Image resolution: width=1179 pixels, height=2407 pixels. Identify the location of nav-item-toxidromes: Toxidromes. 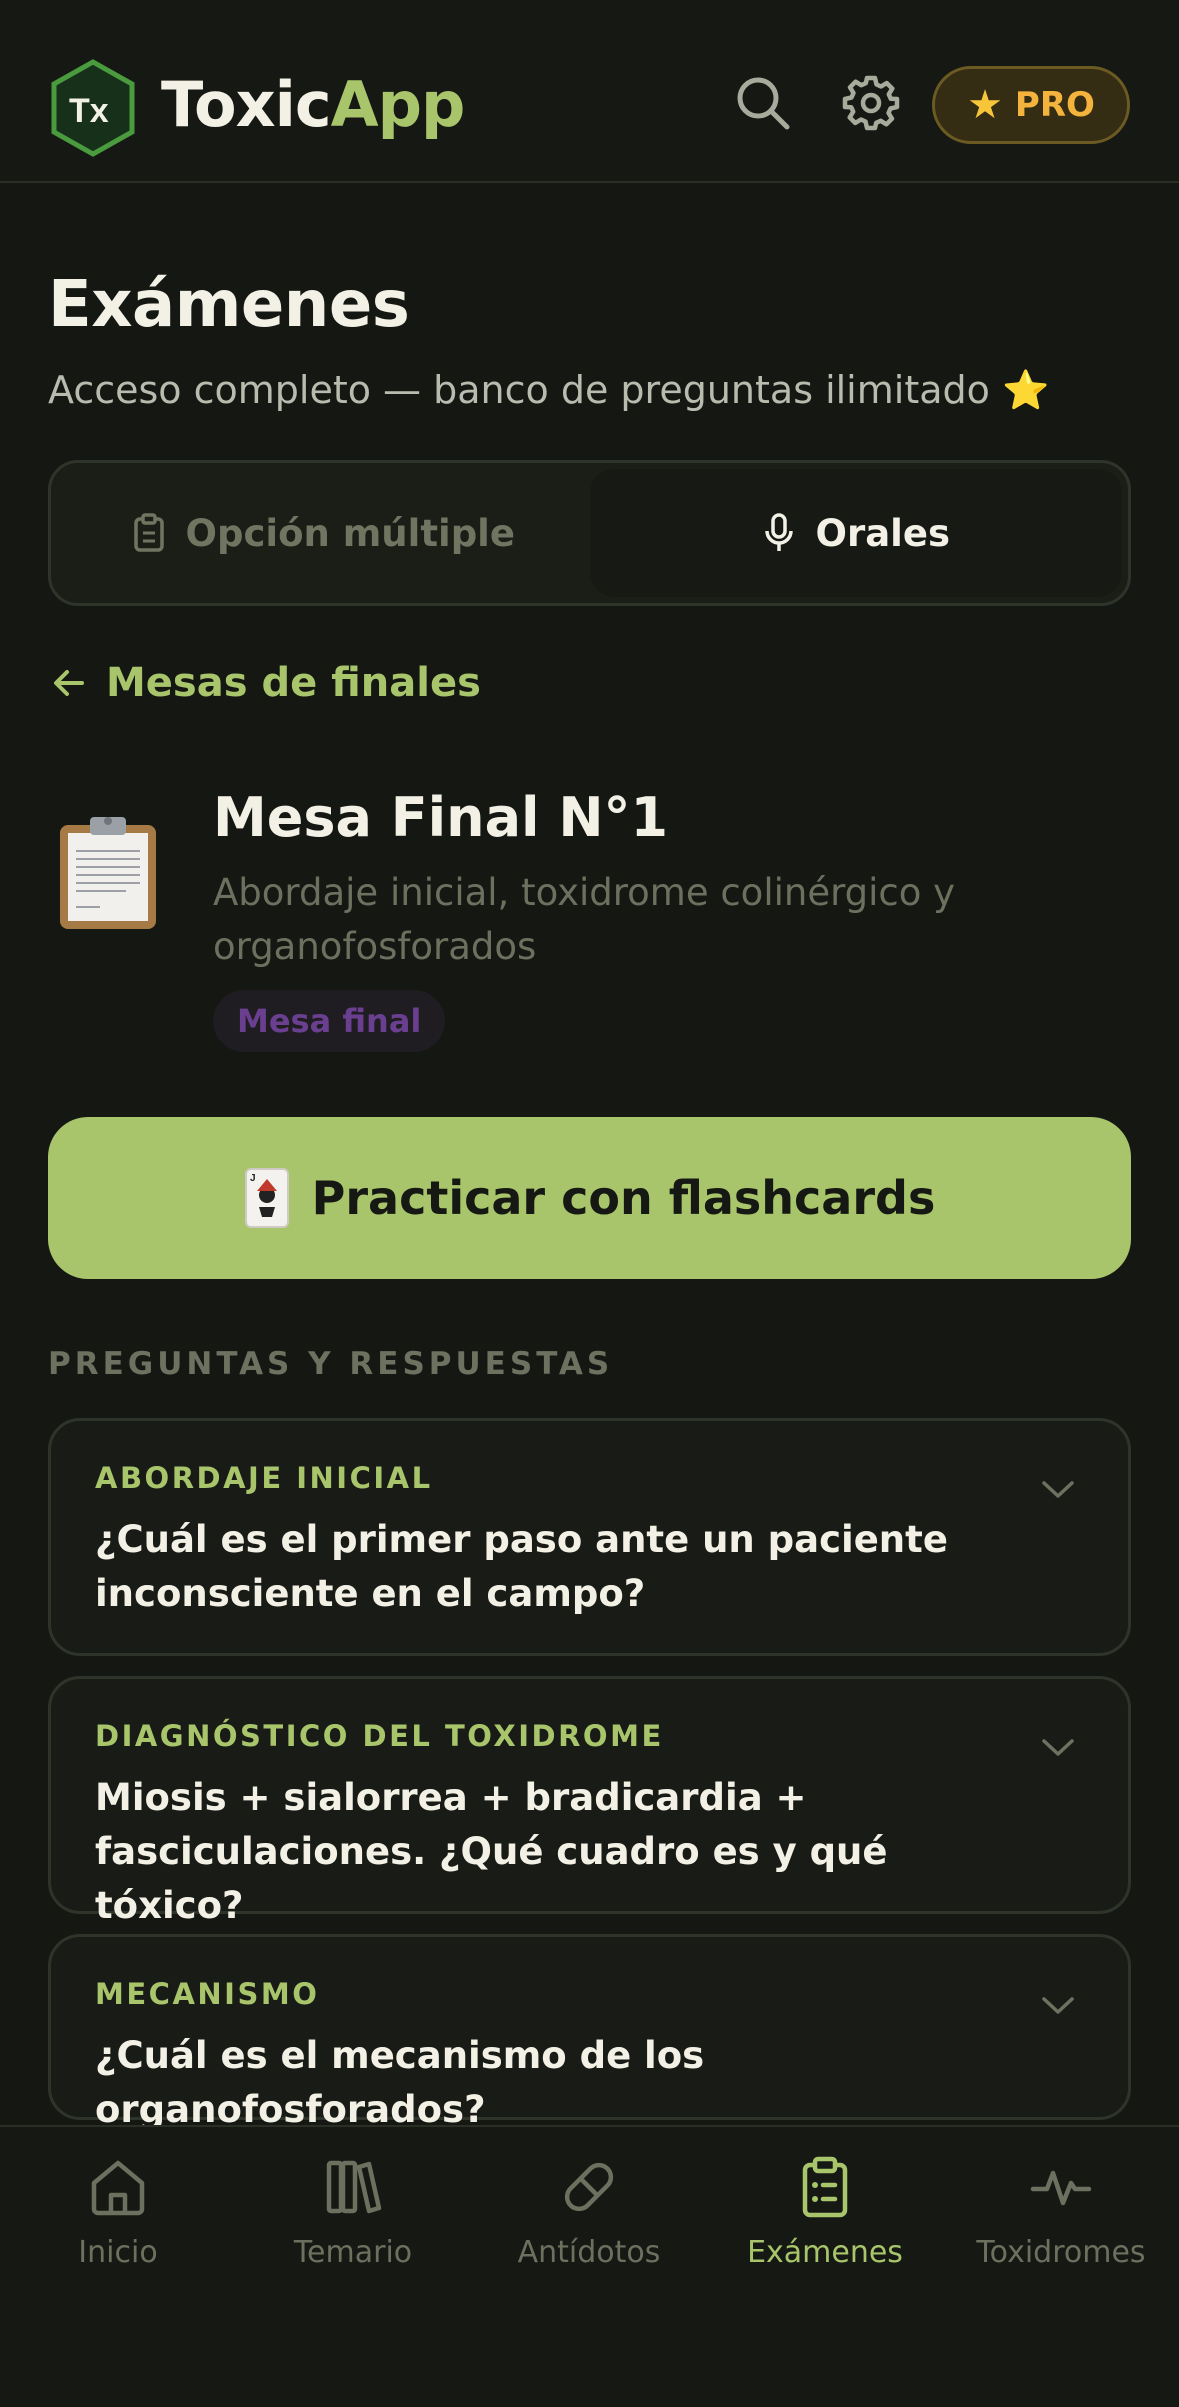
(1061, 2212).